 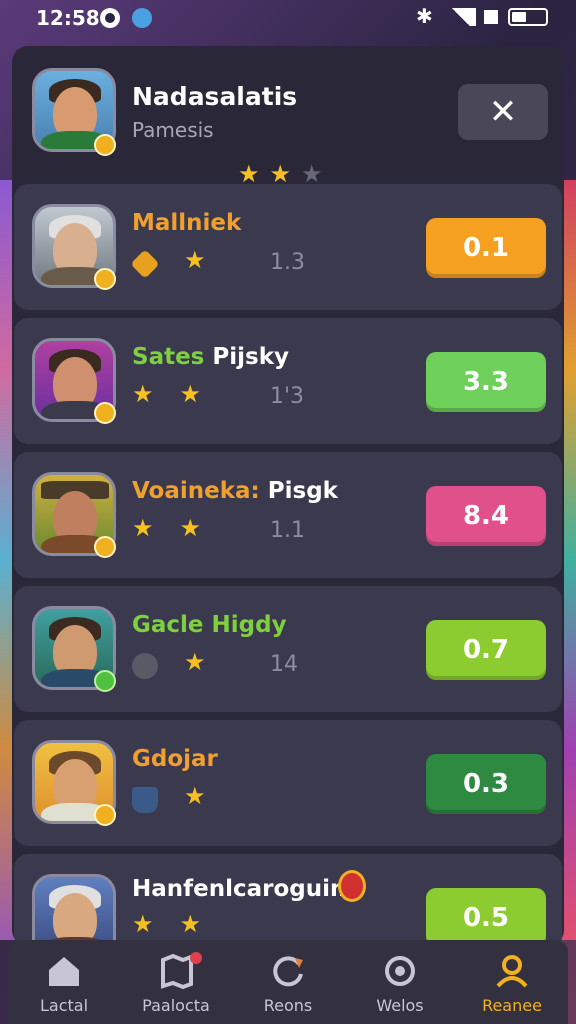 I want to click on bluetooth-icon: ✱, so click(x=424, y=16).